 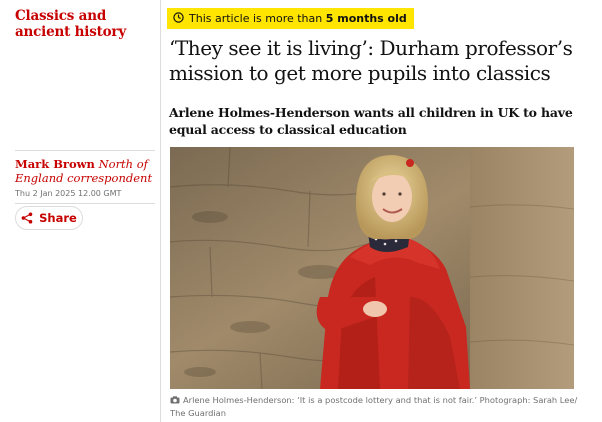 I want to click on byline-divider, so click(x=85, y=150).